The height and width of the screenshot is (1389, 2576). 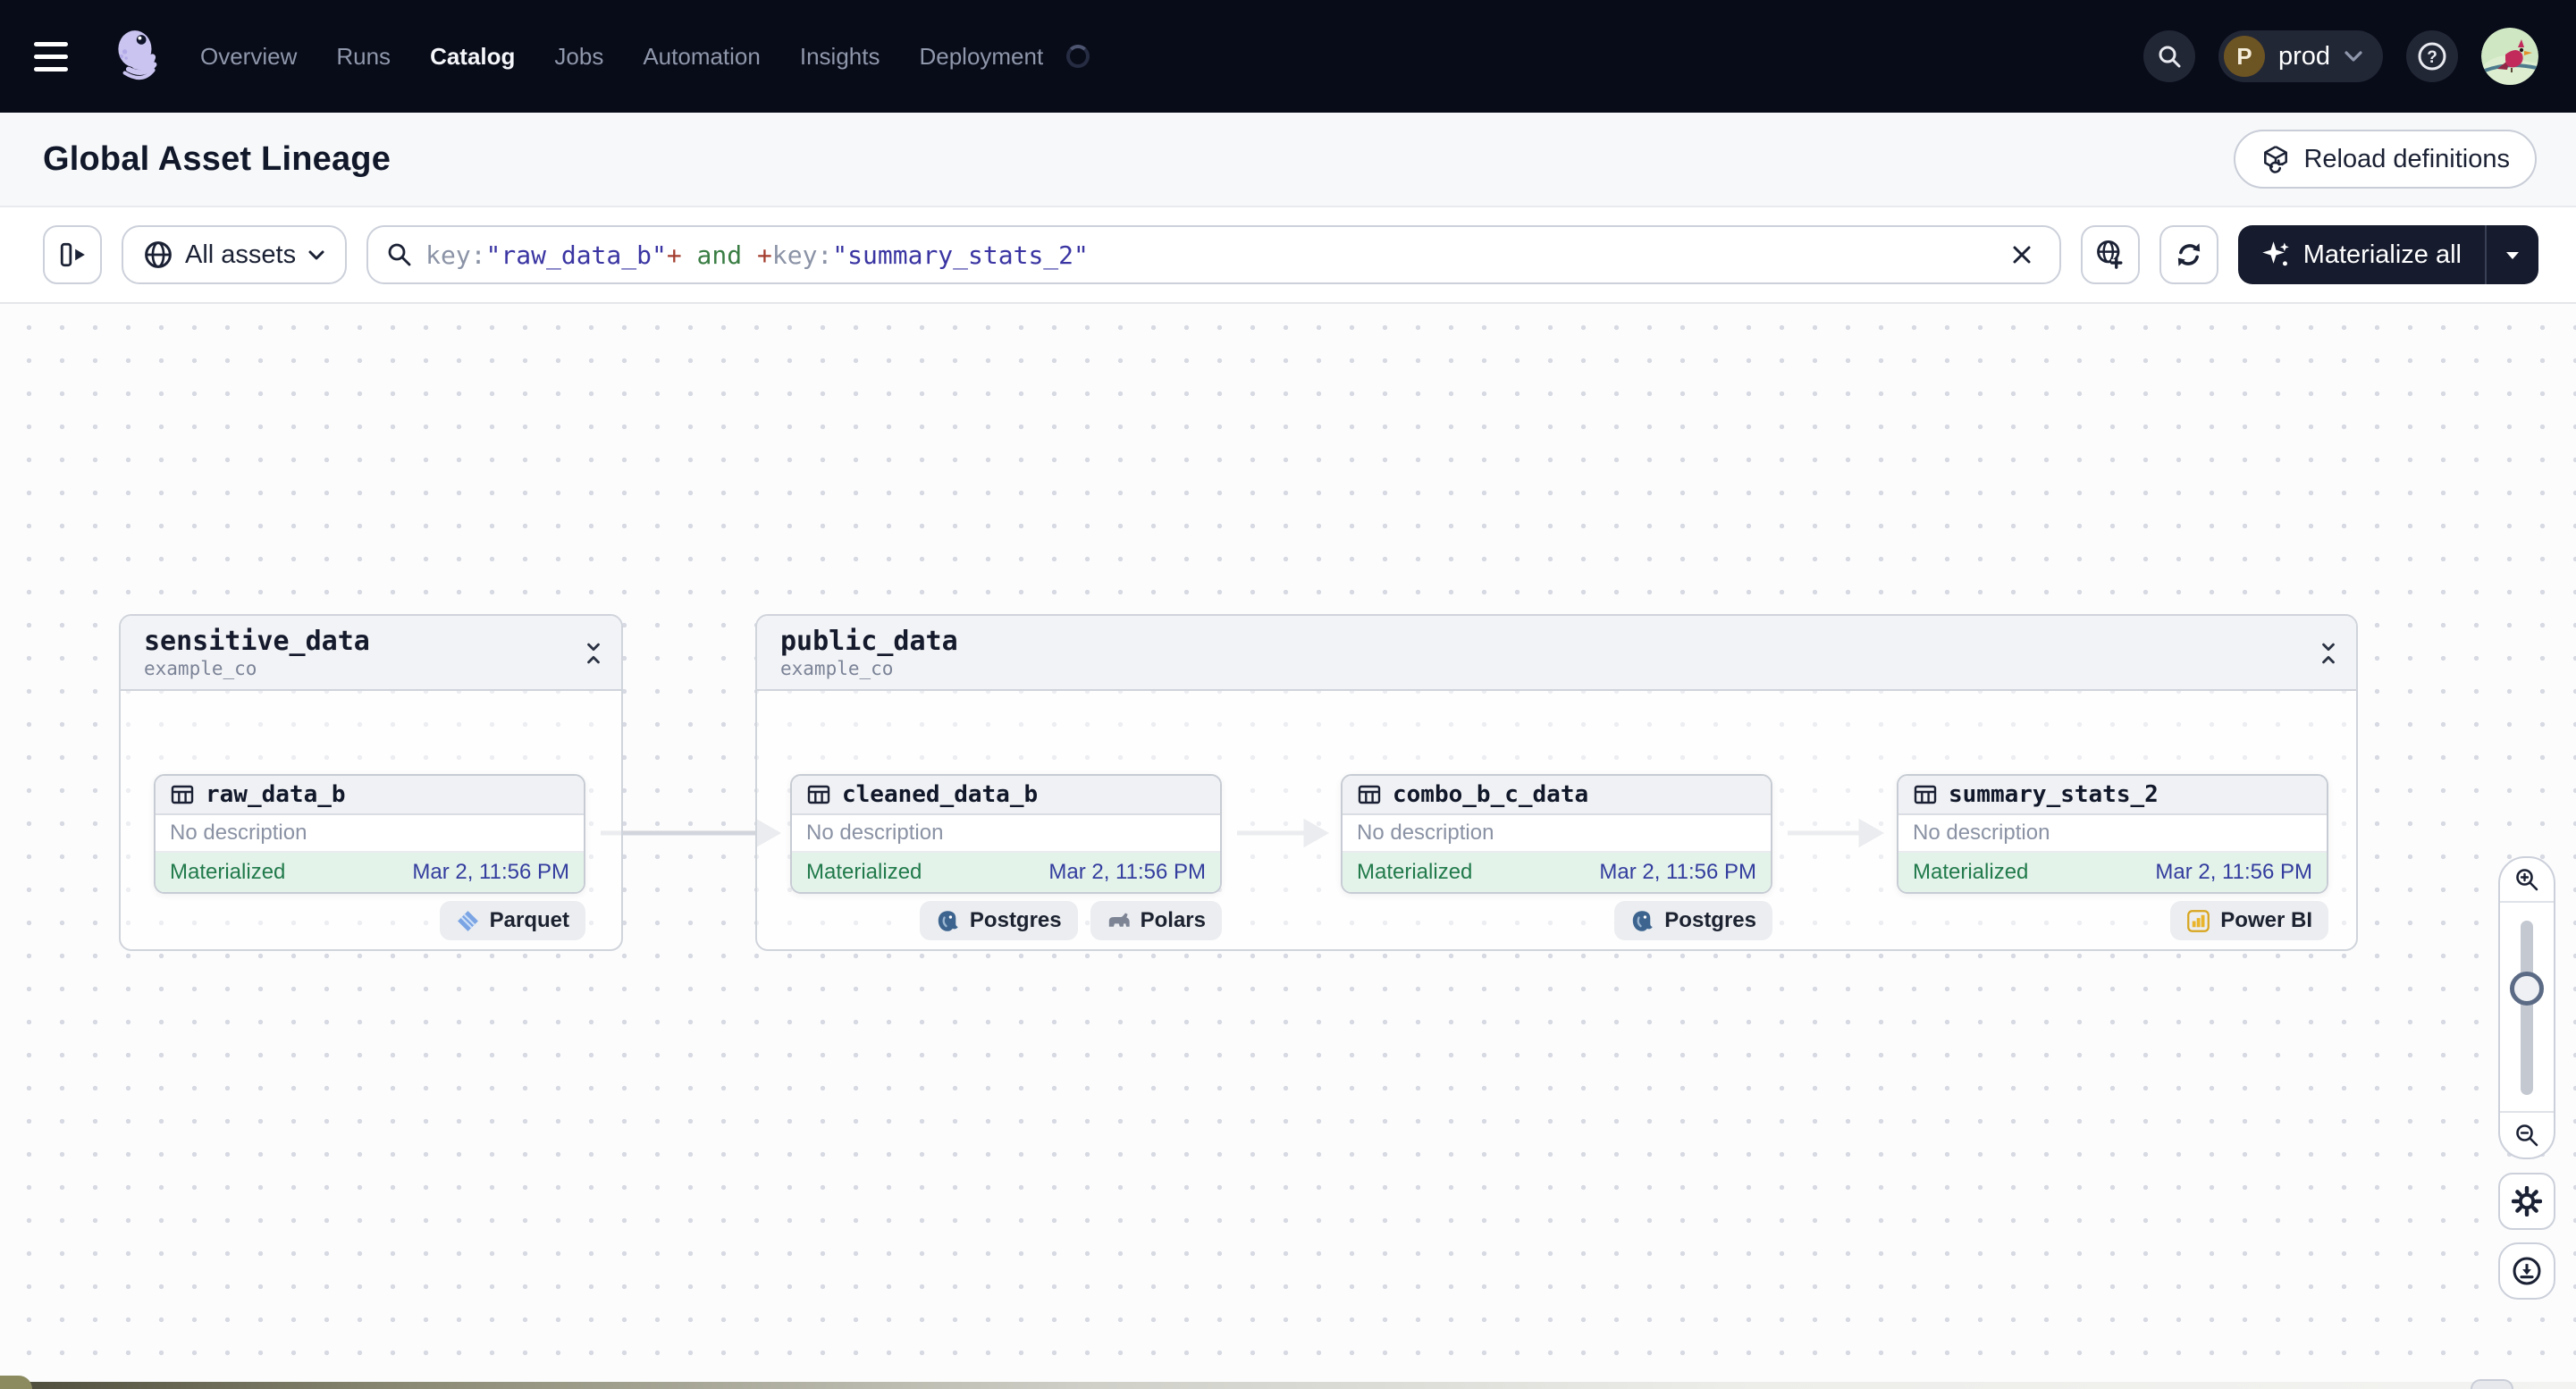 I want to click on caret-down-icon, so click(x=2513, y=255).